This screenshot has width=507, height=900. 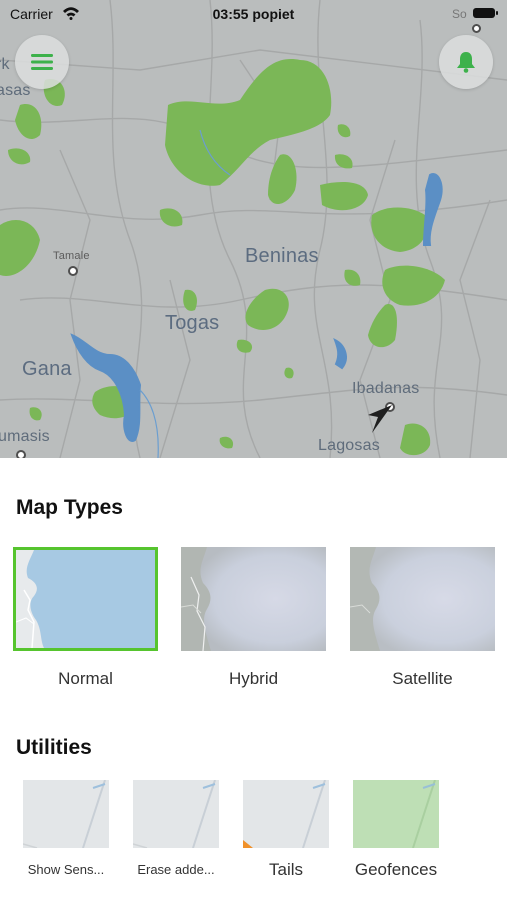 I want to click on menu-icon, so click(x=42, y=62).